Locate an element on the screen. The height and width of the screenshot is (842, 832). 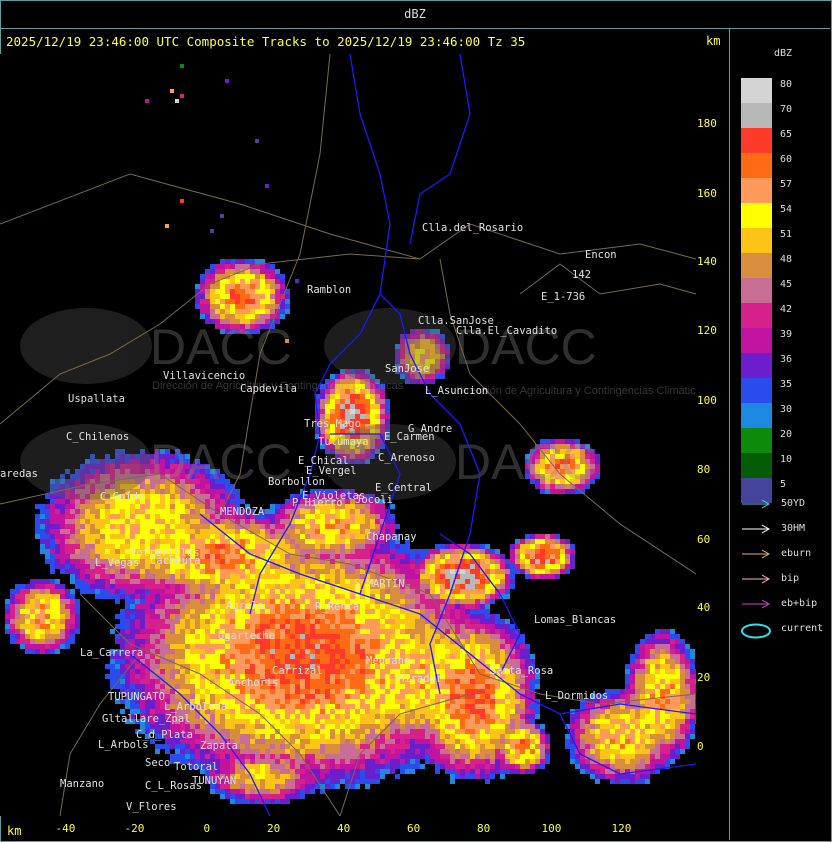
city-label: Jocoli is located at coordinates (374, 500).